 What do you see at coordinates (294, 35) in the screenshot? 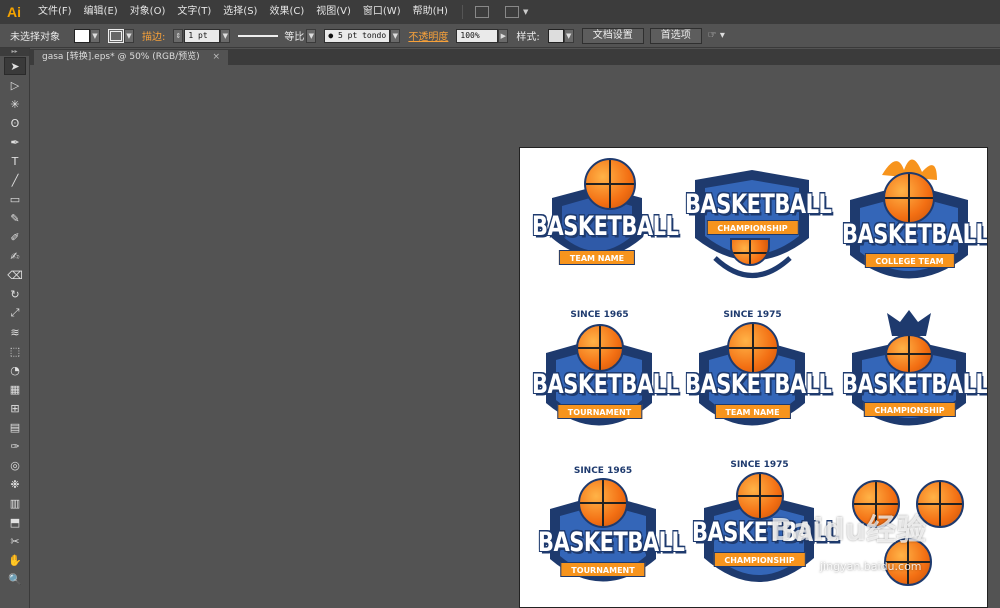
I see `stroke-profile-label: 等比` at bounding box center [294, 35].